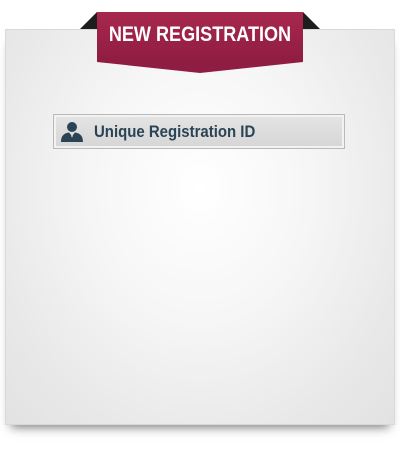 The image size is (400, 450). What do you see at coordinates (311, 20) in the screenshot?
I see `ribbon-fold-right` at bounding box center [311, 20].